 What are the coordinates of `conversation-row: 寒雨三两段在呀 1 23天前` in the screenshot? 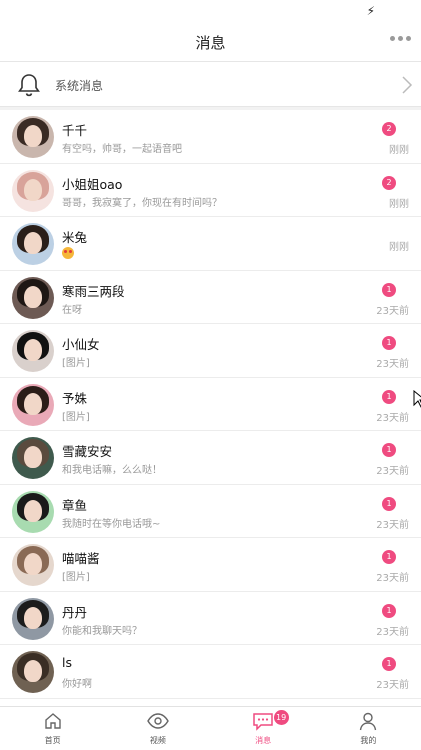 It's located at (210, 297).